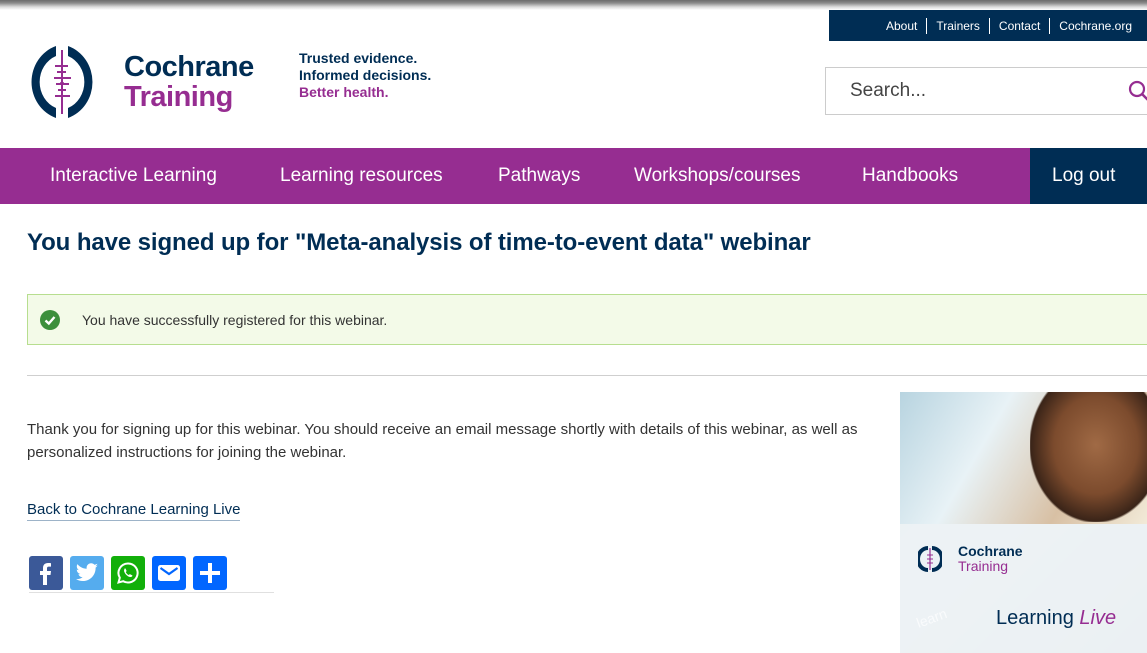  Describe the element at coordinates (573, 5) in the screenshot. I see `window-top-shadow` at that location.